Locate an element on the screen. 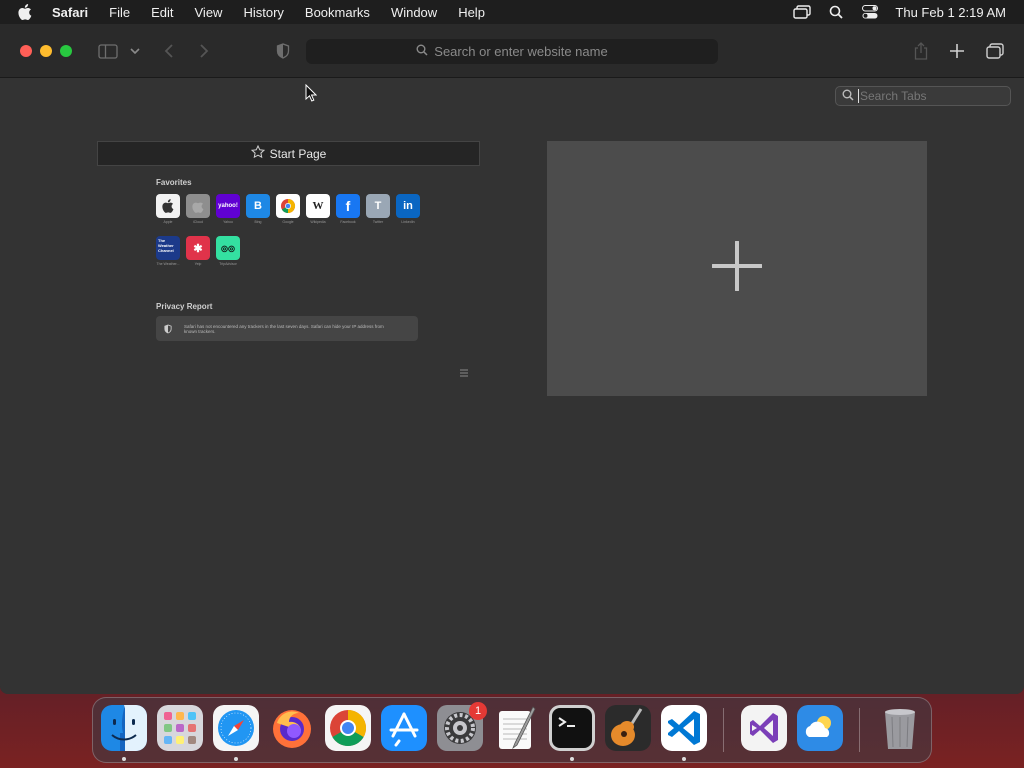 The width and height of the screenshot is (1024, 768). dock-textedit is located at coordinates (516, 728).